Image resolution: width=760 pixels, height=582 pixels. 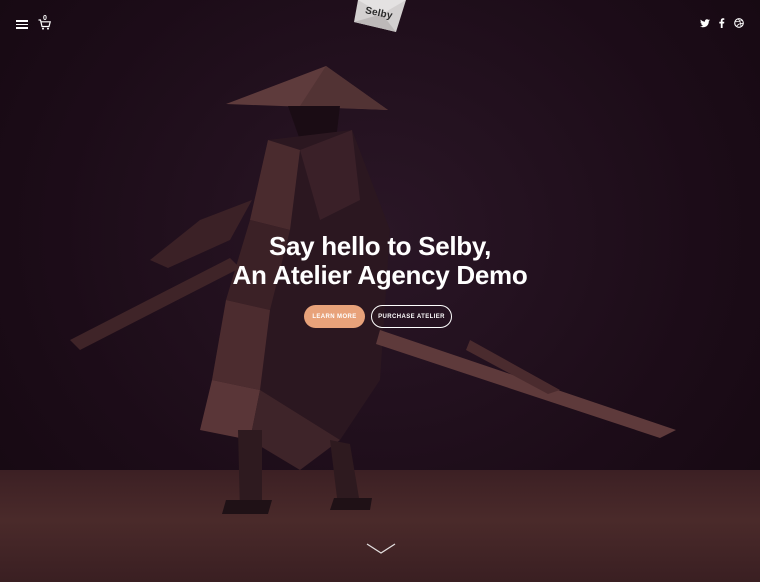 I want to click on cart-button: 0, so click(x=46, y=23).